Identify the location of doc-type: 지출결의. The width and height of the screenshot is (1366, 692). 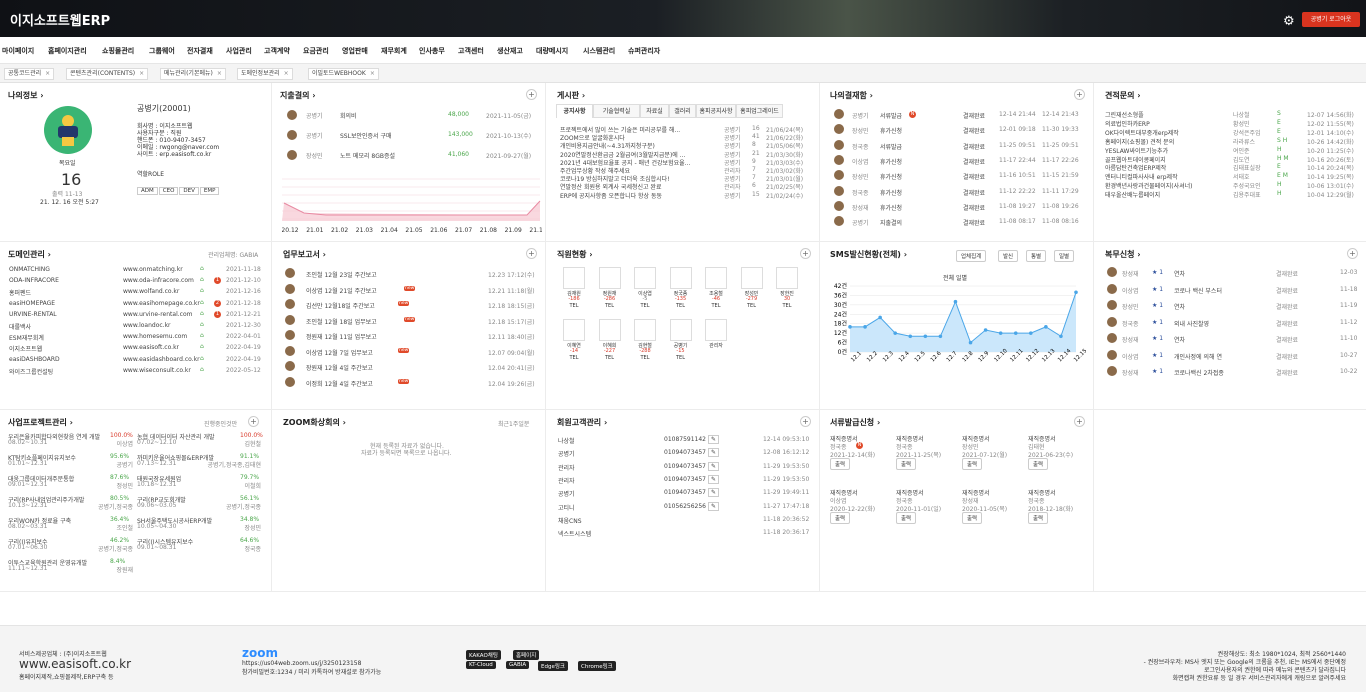
(891, 222).